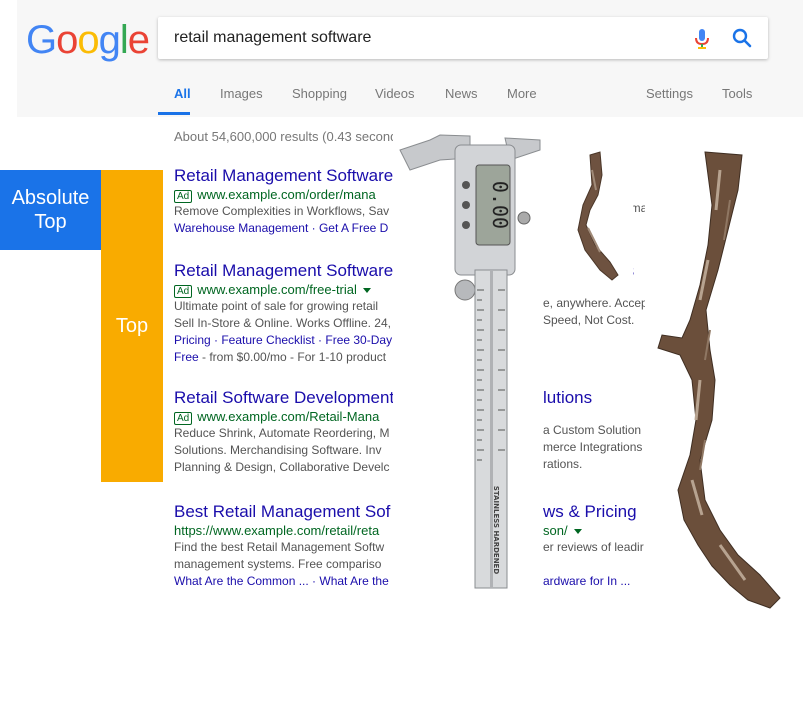 The height and width of the screenshot is (702, 803). Describe the element at coordinates (742, 38) in the screenshot. I see `search-icon` at that location.